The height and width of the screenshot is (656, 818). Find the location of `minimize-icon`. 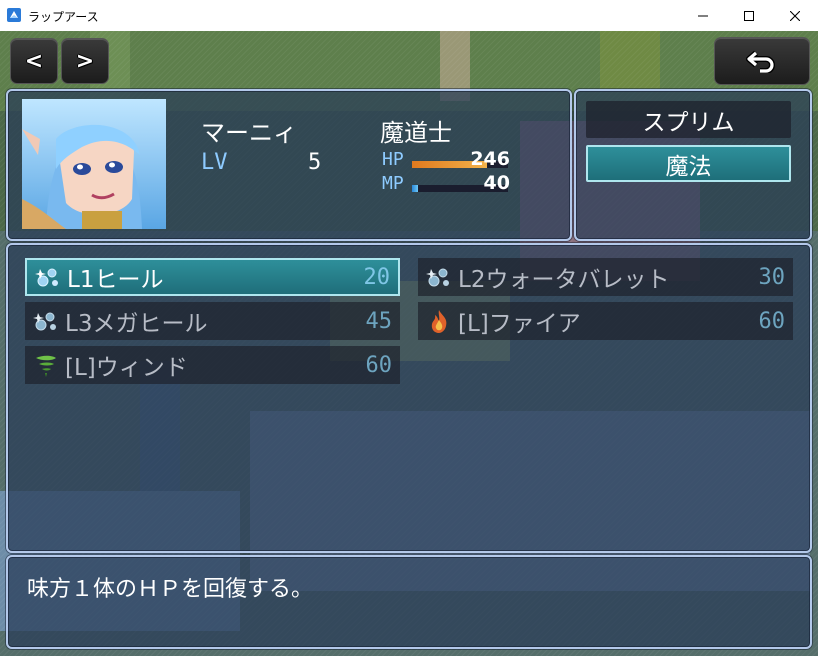

minimize-icon is located at coordinates (703, 15).